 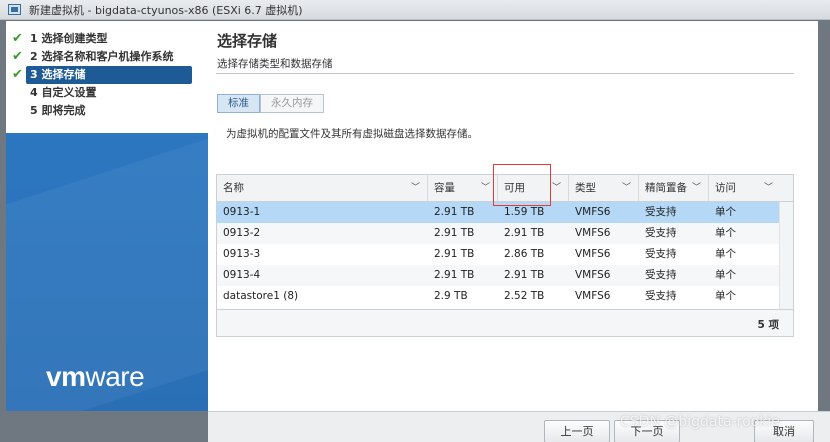 I want to click on cell-free: 2.52 TB, so click(x=524, y=296).